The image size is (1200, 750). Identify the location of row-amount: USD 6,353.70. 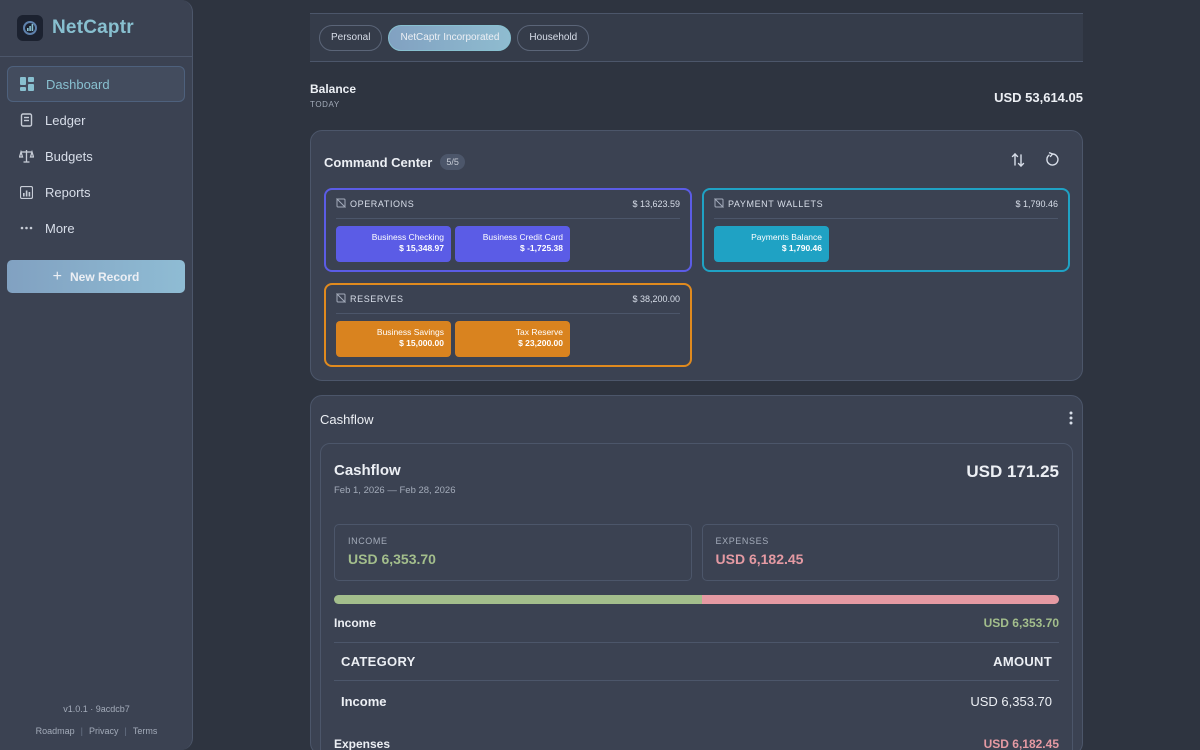
(1011, 701).